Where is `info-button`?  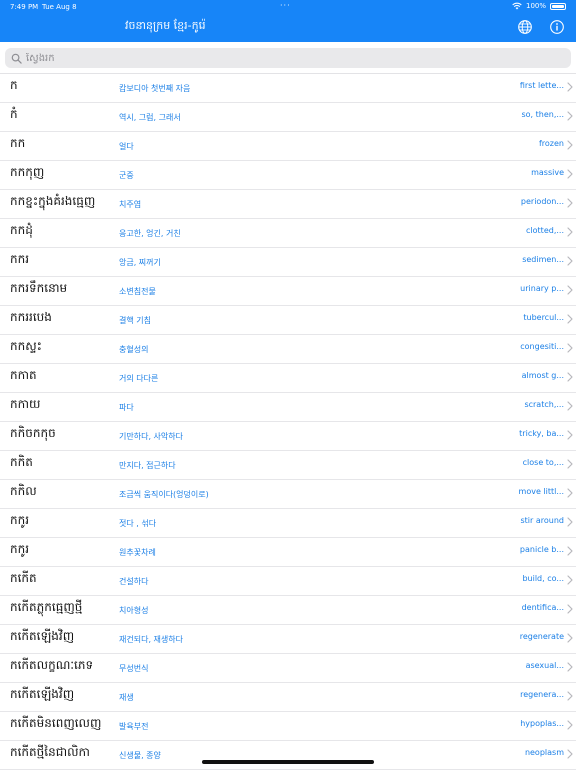
info-button is located at coordinates (557, 27).